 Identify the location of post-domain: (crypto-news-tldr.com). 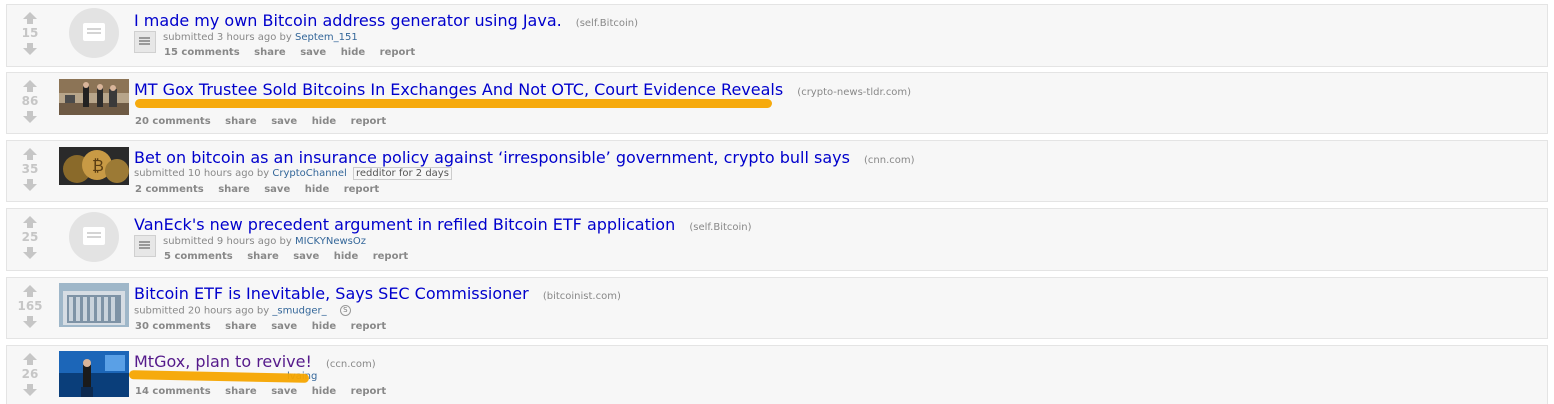
(854, 92).